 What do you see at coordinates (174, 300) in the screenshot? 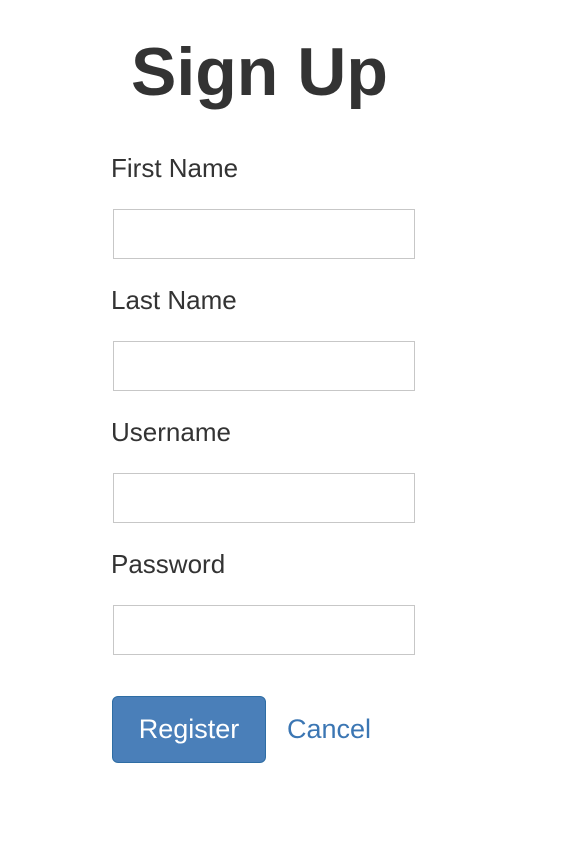
I see `last-name-label: Last Name` at bounding box center [174, 300].